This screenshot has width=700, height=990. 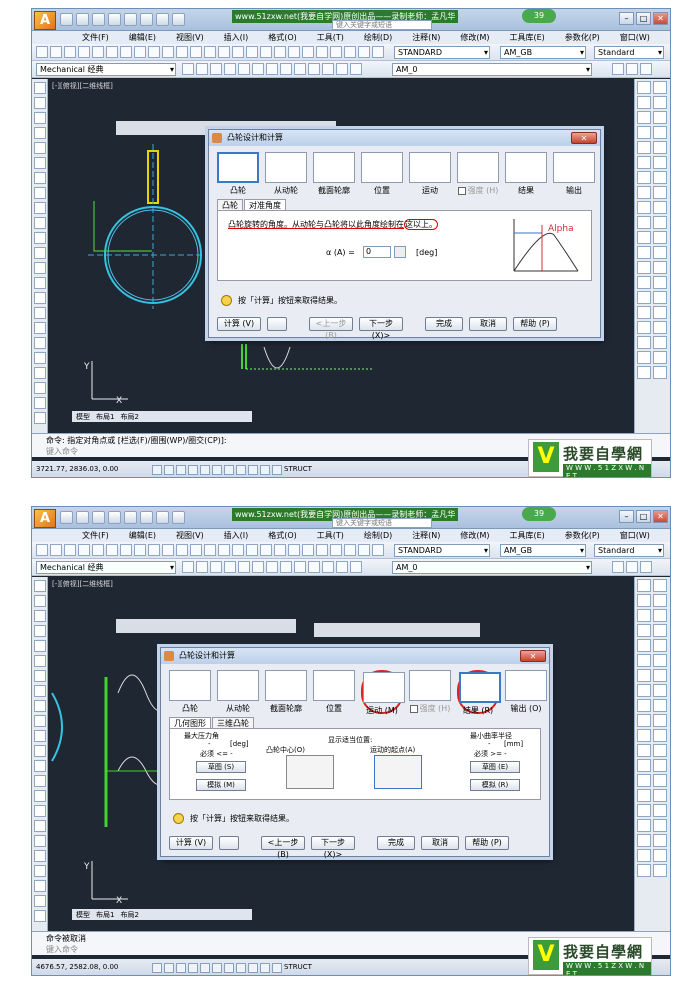 What do you see at coordinates (644, 795) in the screenshot?
I see `surface-icon` at bounding box center [644, 795].